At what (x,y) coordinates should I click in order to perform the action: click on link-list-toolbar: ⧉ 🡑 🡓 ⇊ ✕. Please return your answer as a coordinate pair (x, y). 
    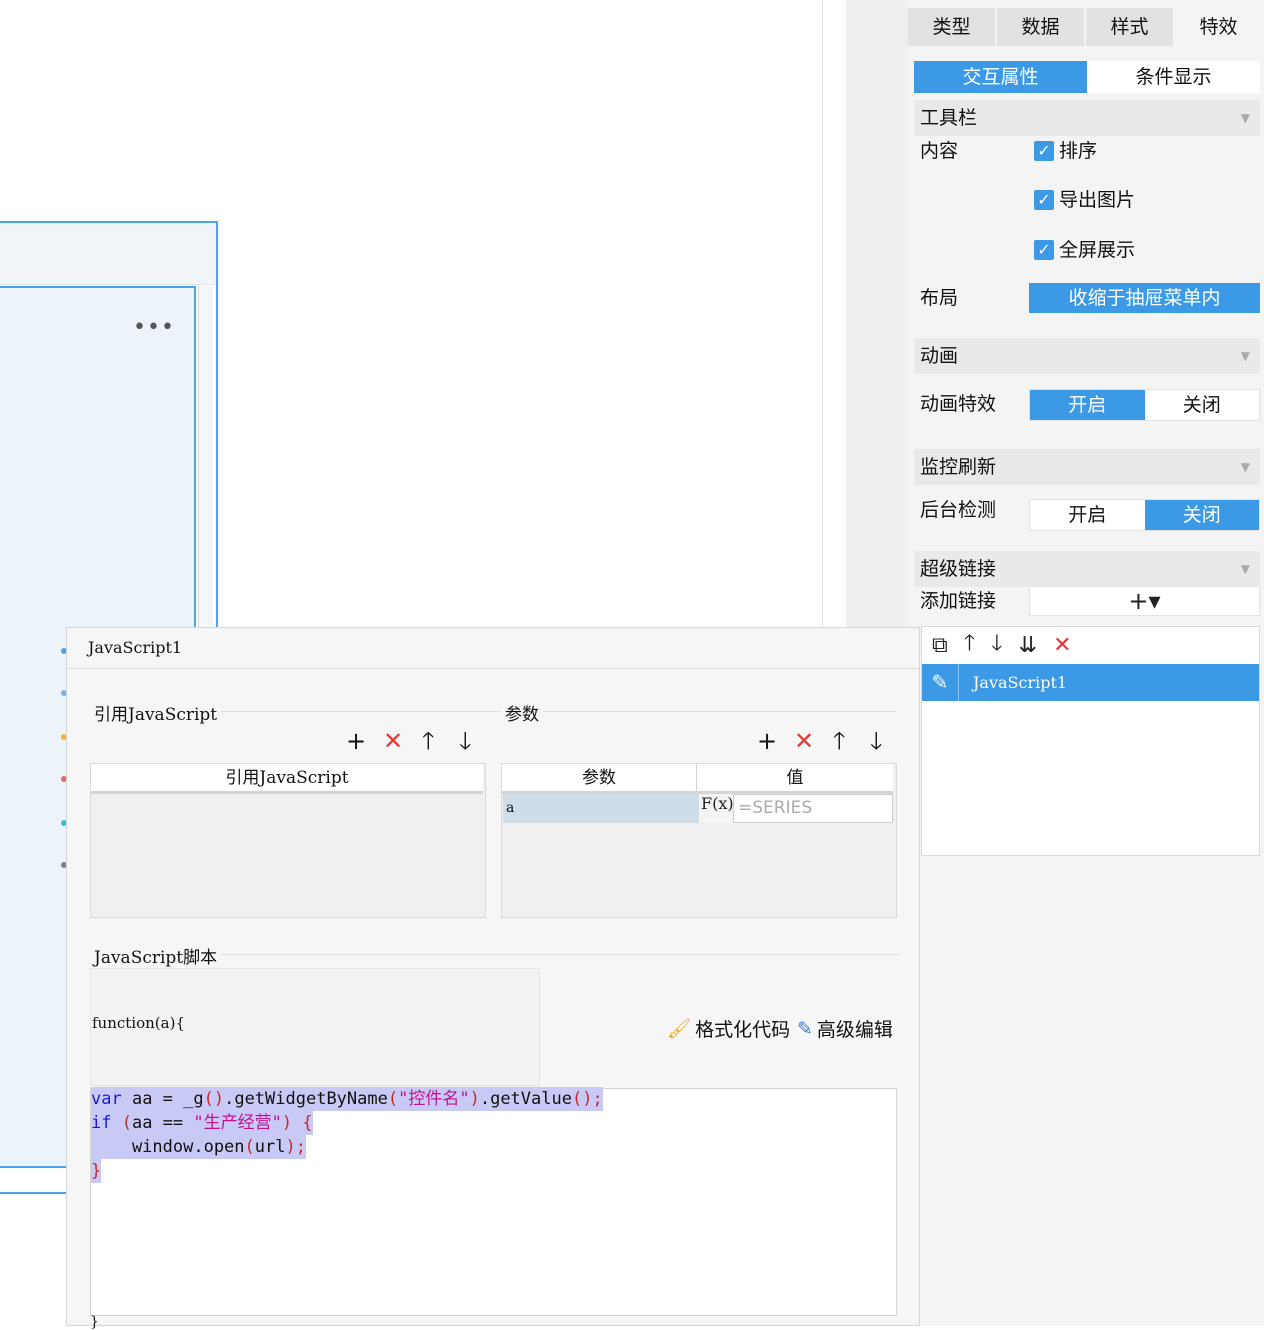
    Looking at the image, I should click on (1090, 645).